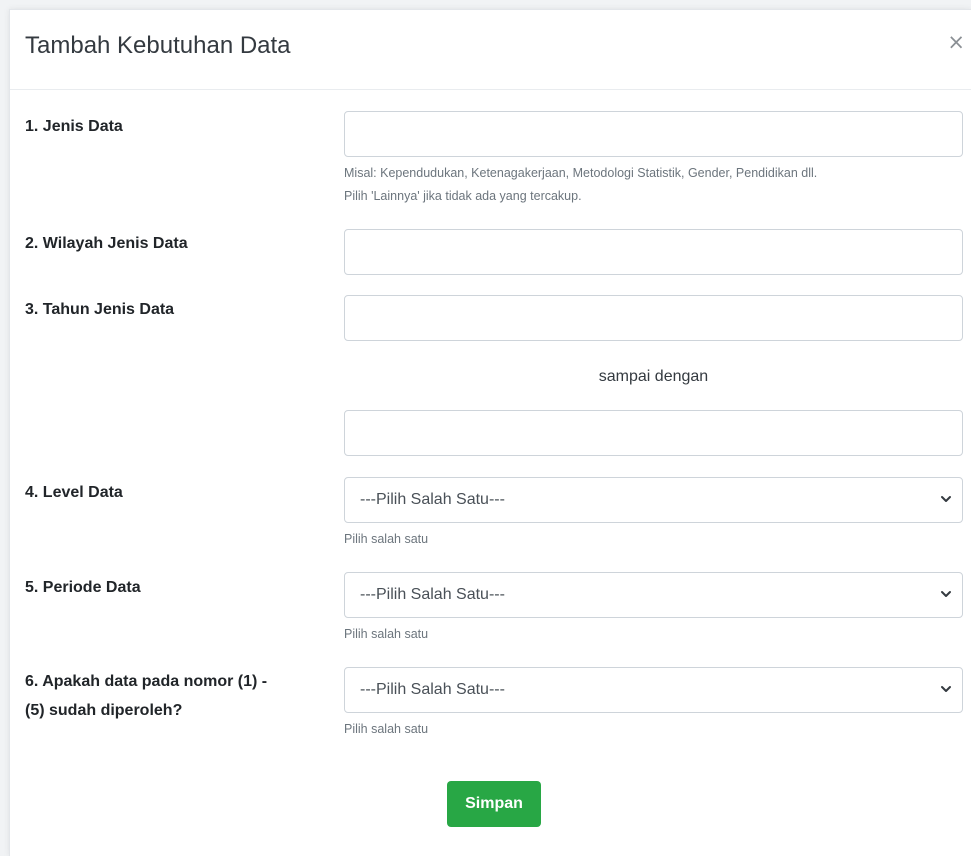 Image resolution: width=971 pixels, height=856 pixels. I want to click on level-label: 4. Level Data, so click(74, 492).